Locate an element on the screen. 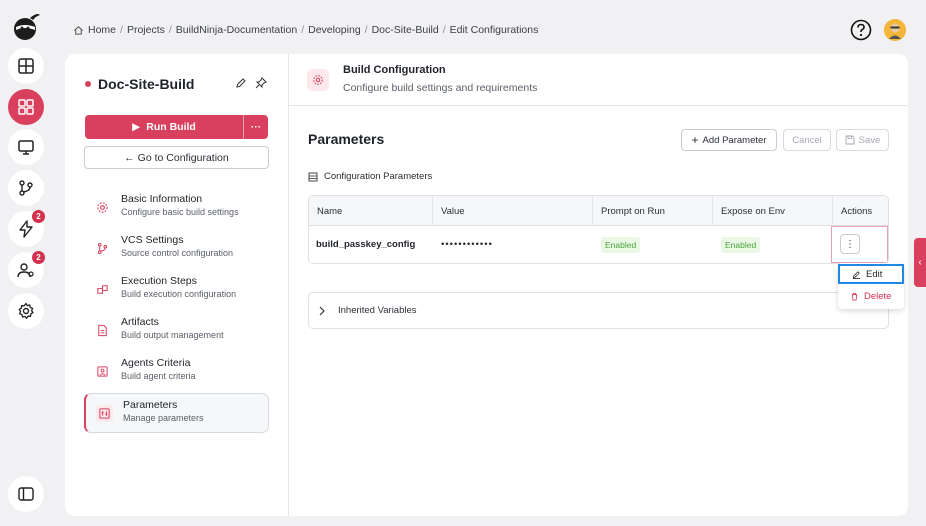 This screenshot has width=926, height=526. run-build-button: ▶ Run Build ··· is located at coordinates (176, 127).